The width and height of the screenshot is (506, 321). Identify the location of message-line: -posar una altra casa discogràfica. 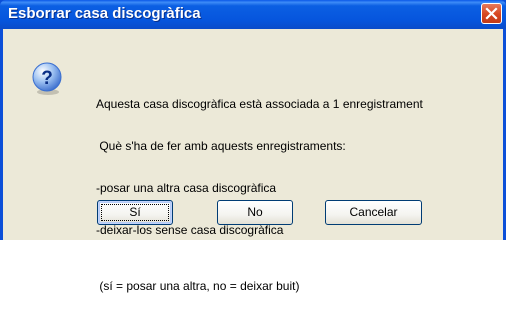
(186, 188).